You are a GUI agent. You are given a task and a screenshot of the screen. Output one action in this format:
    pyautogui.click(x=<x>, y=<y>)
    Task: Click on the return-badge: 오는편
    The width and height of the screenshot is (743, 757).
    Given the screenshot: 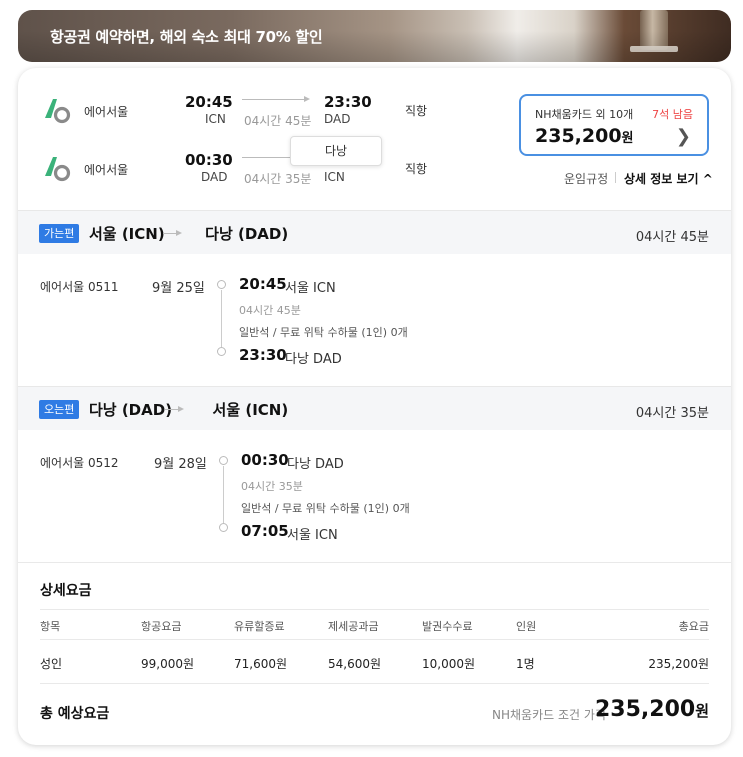 What is the action you would take?
    pyautogui.click(x=59, y=409)
    